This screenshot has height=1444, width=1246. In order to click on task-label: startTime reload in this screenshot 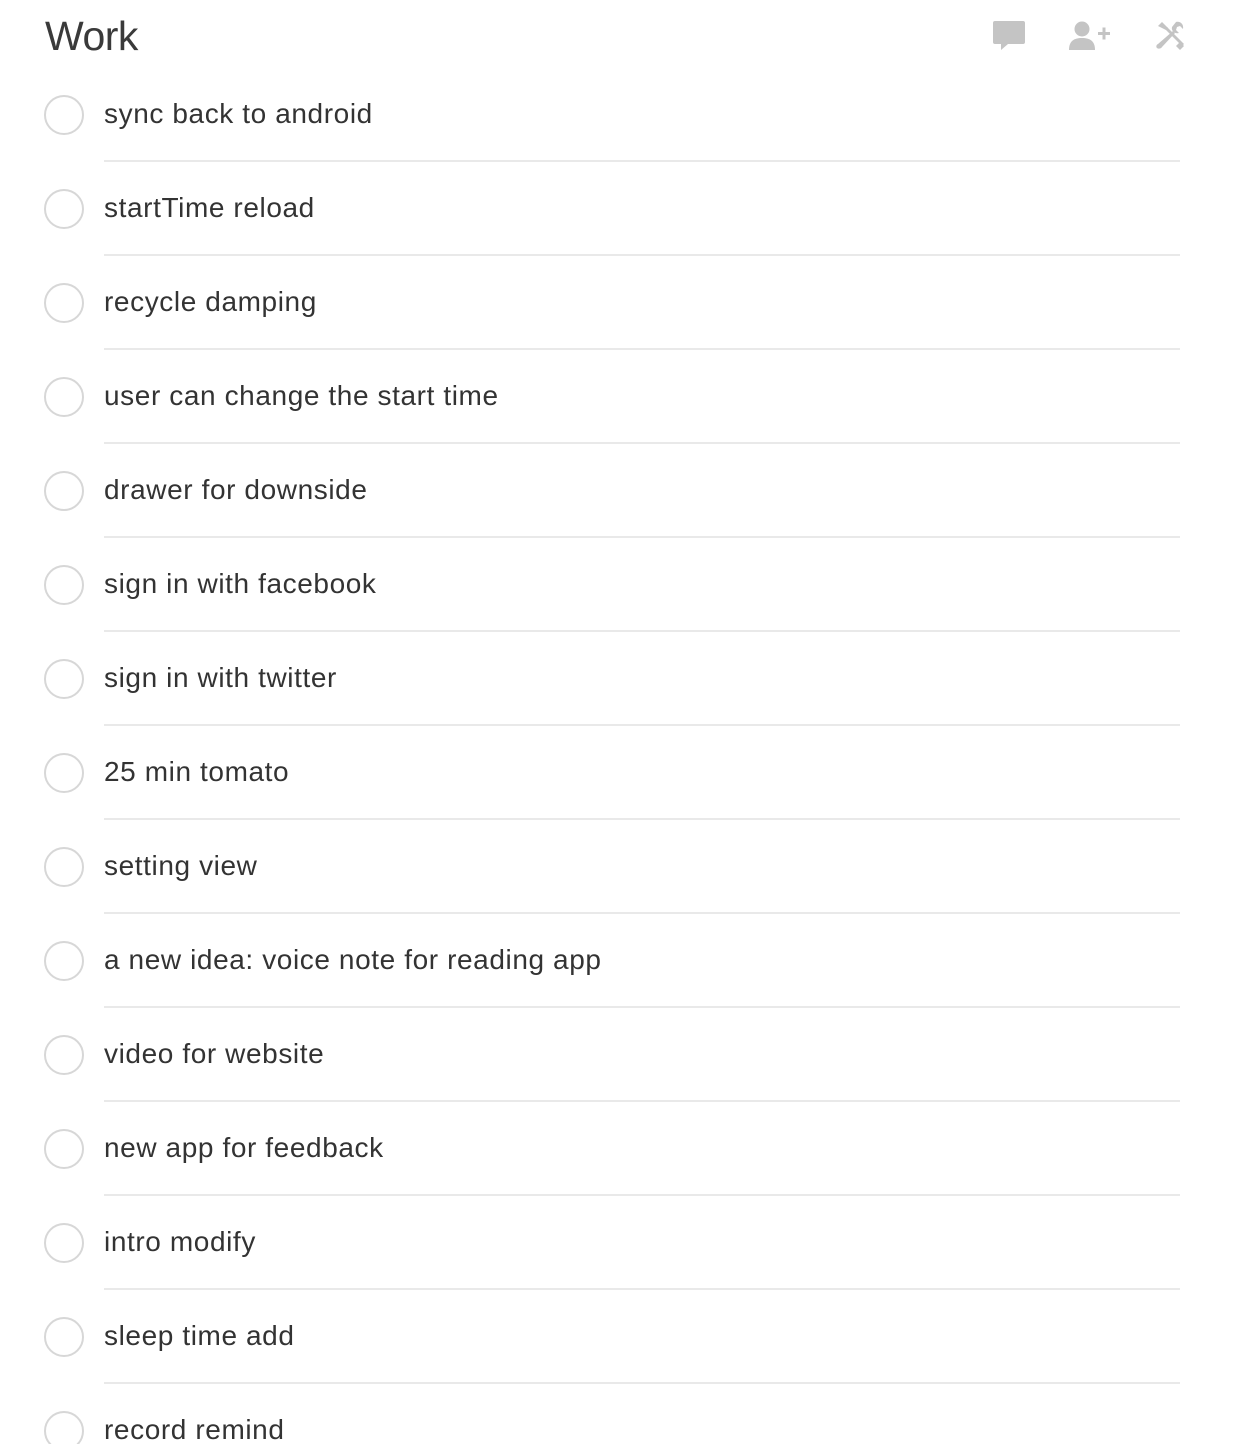, I will do `click(209, 208)`.